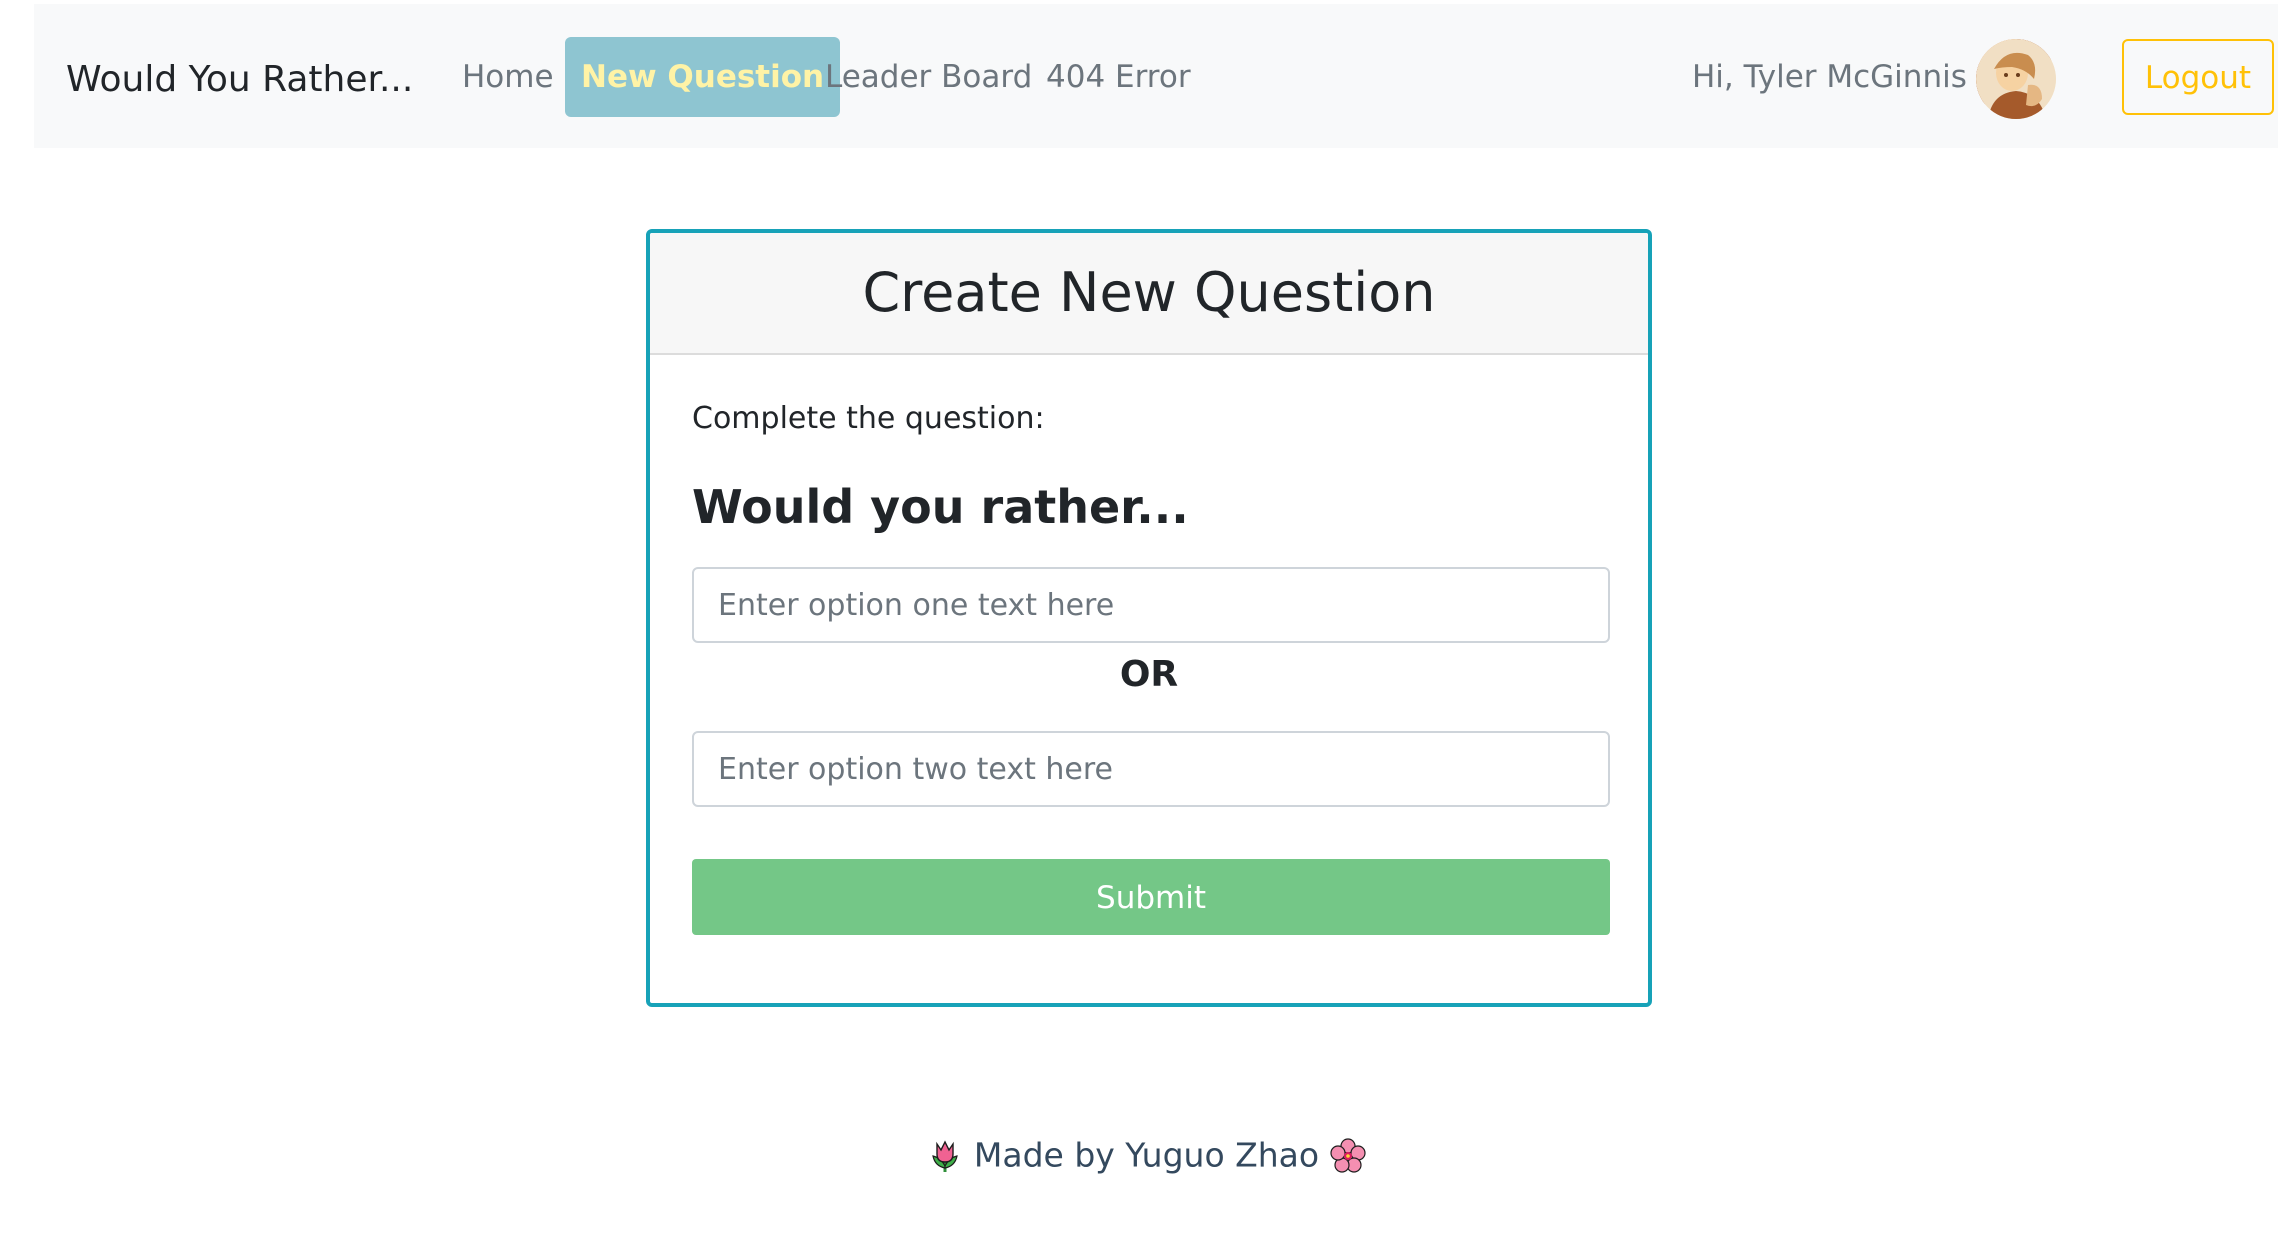 This screenshot has width=2293, height=1250. What do you see at coordinates (508, 77) in the screenshot?
I see `nav-link-home: Home` at bounding box center [508, 77].